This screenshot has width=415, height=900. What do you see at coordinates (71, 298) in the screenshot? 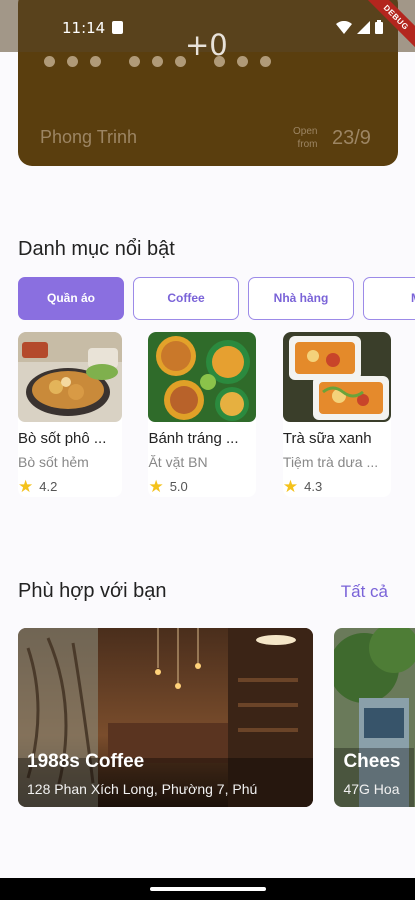
I see `chip-quan-ao: Quần áo` at bounding box center [71, 298].